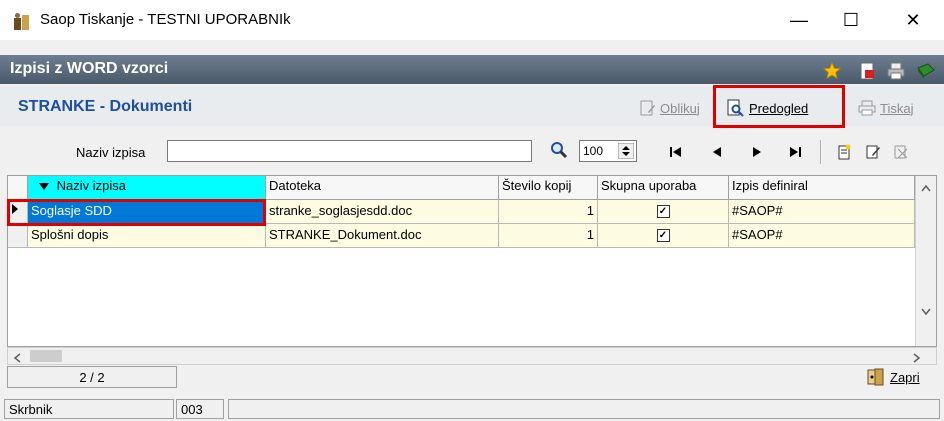 The width and height of the screenshot is (944, 421). I want to click on oblikuj-button: Oblikuj, so click(670, 108).